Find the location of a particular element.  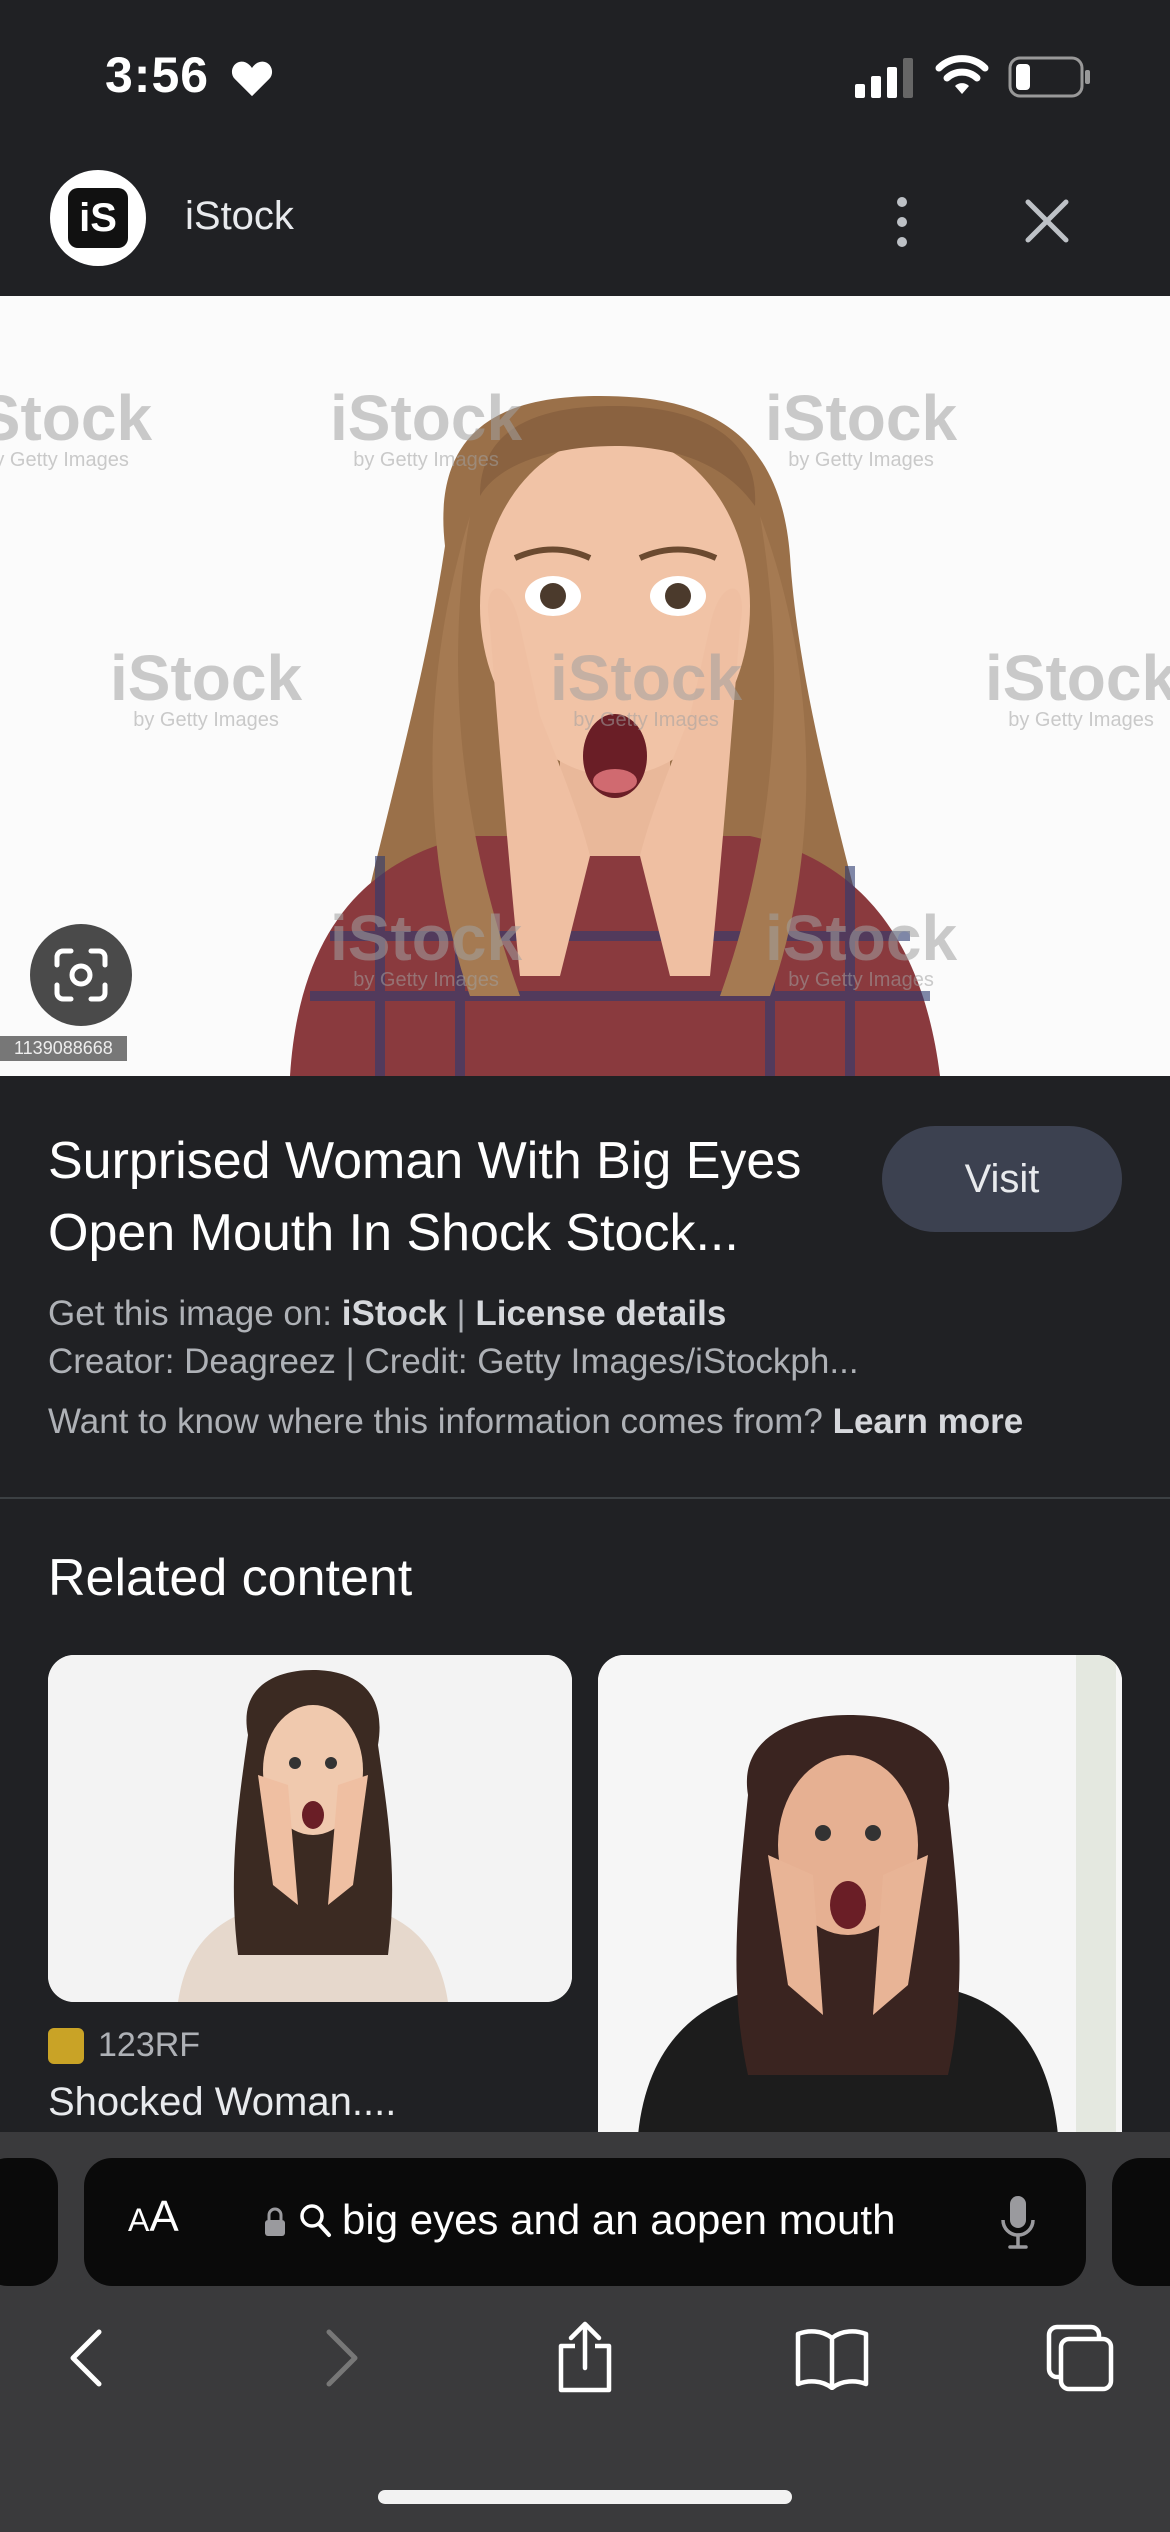

wifi-icon is located at coordinates (962, 74).